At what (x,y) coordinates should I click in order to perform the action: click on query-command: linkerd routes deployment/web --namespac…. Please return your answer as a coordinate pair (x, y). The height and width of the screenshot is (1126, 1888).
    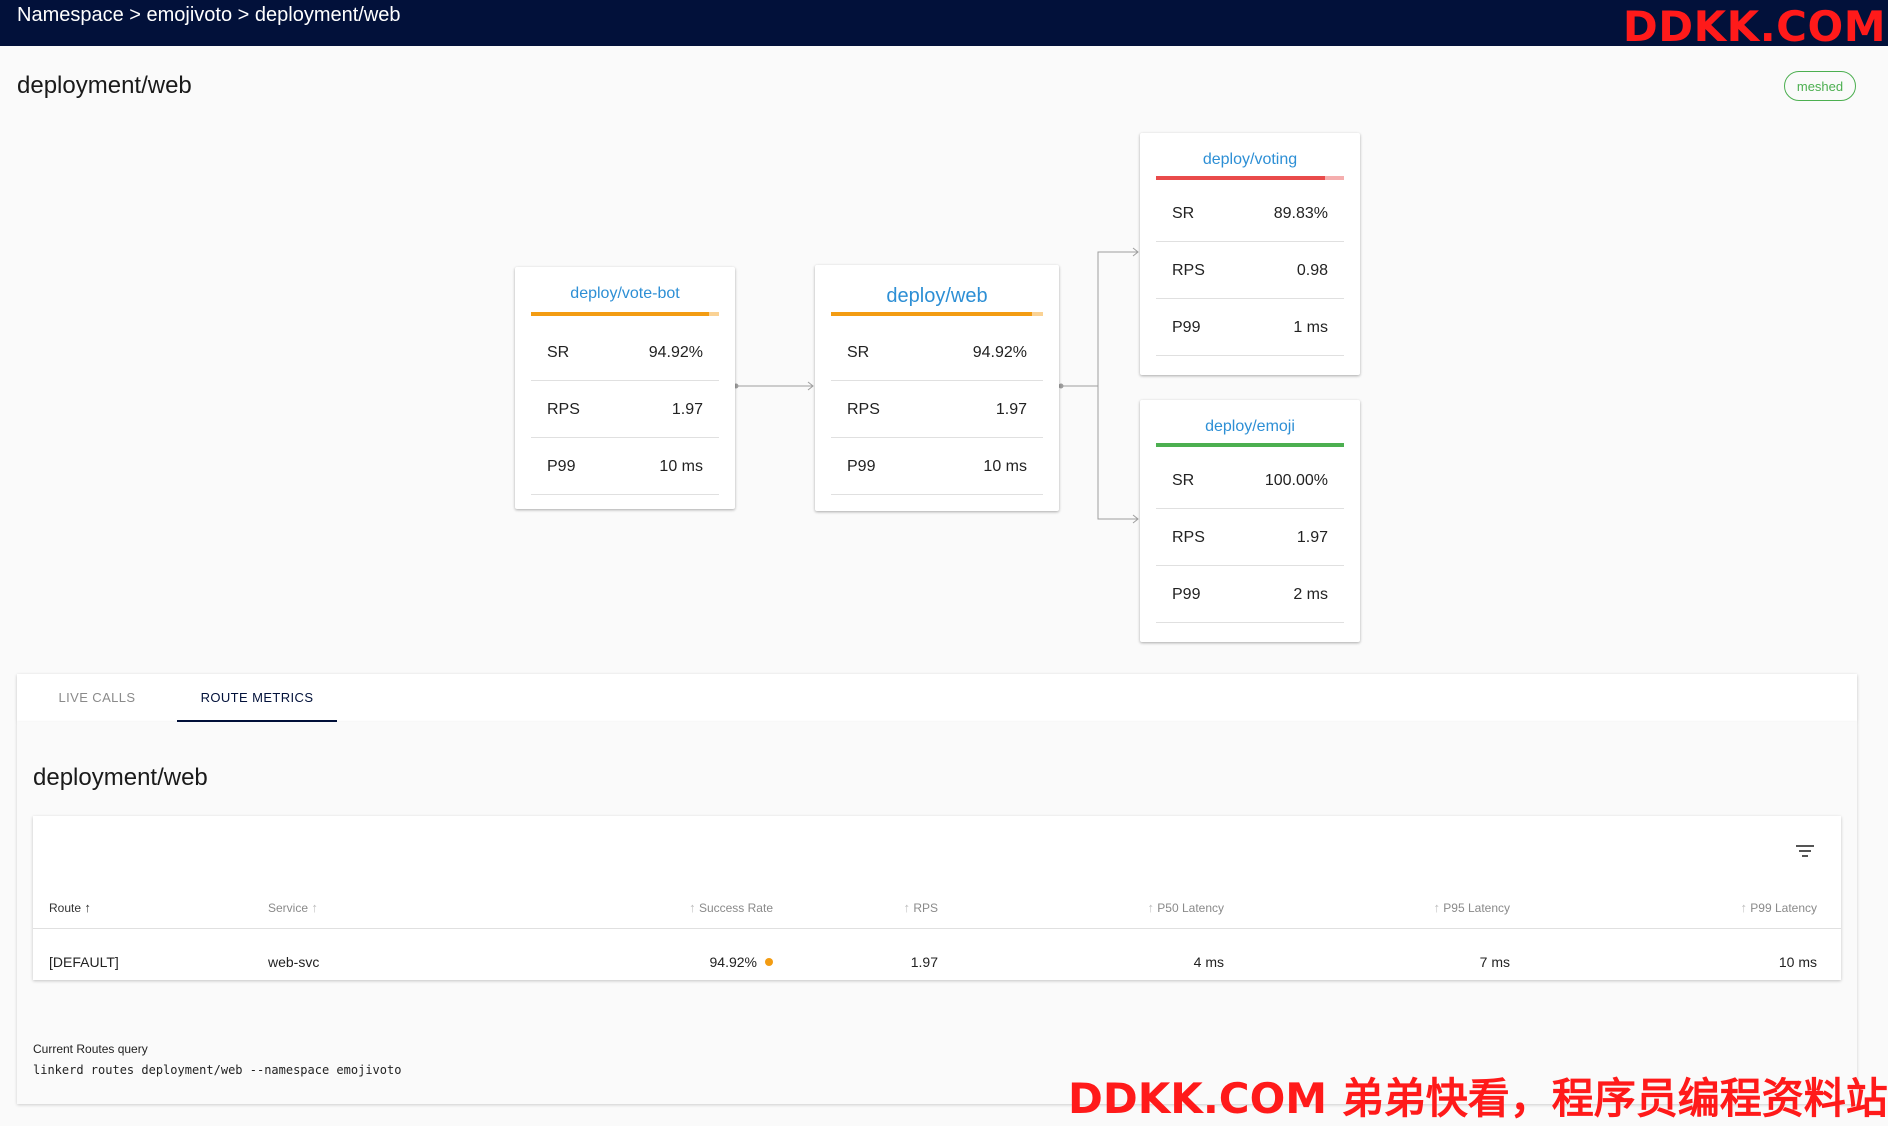
    Looking at the image, I should click on (217, 1070).